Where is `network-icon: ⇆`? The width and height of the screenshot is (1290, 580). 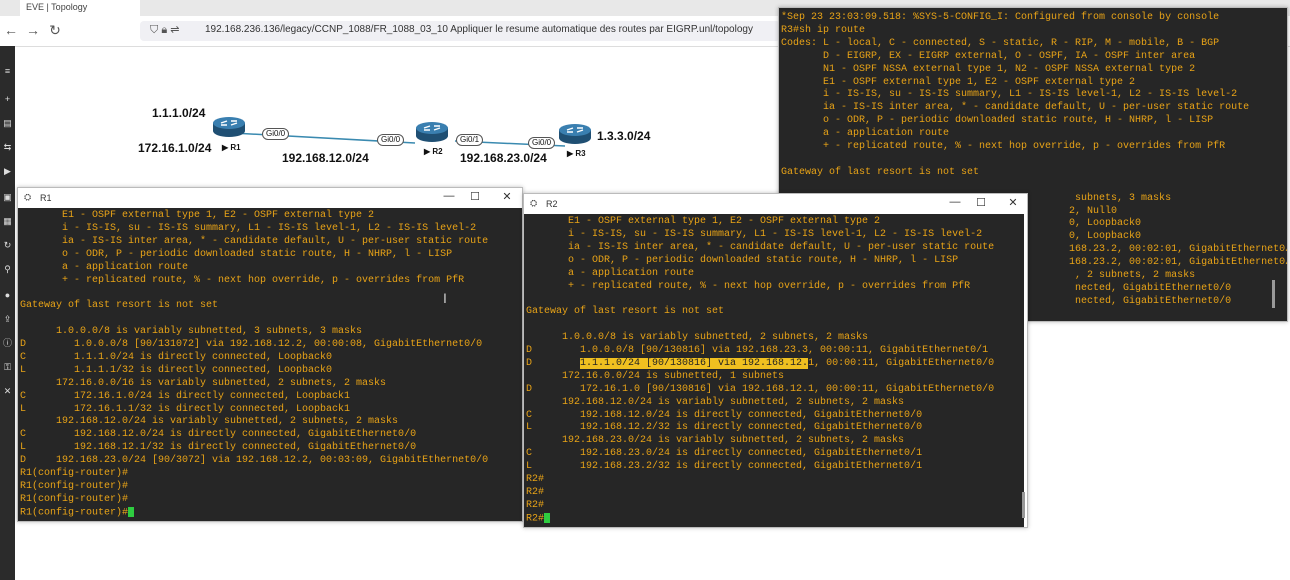
network-icon: ⇆ is located at coordinates (7, 147).